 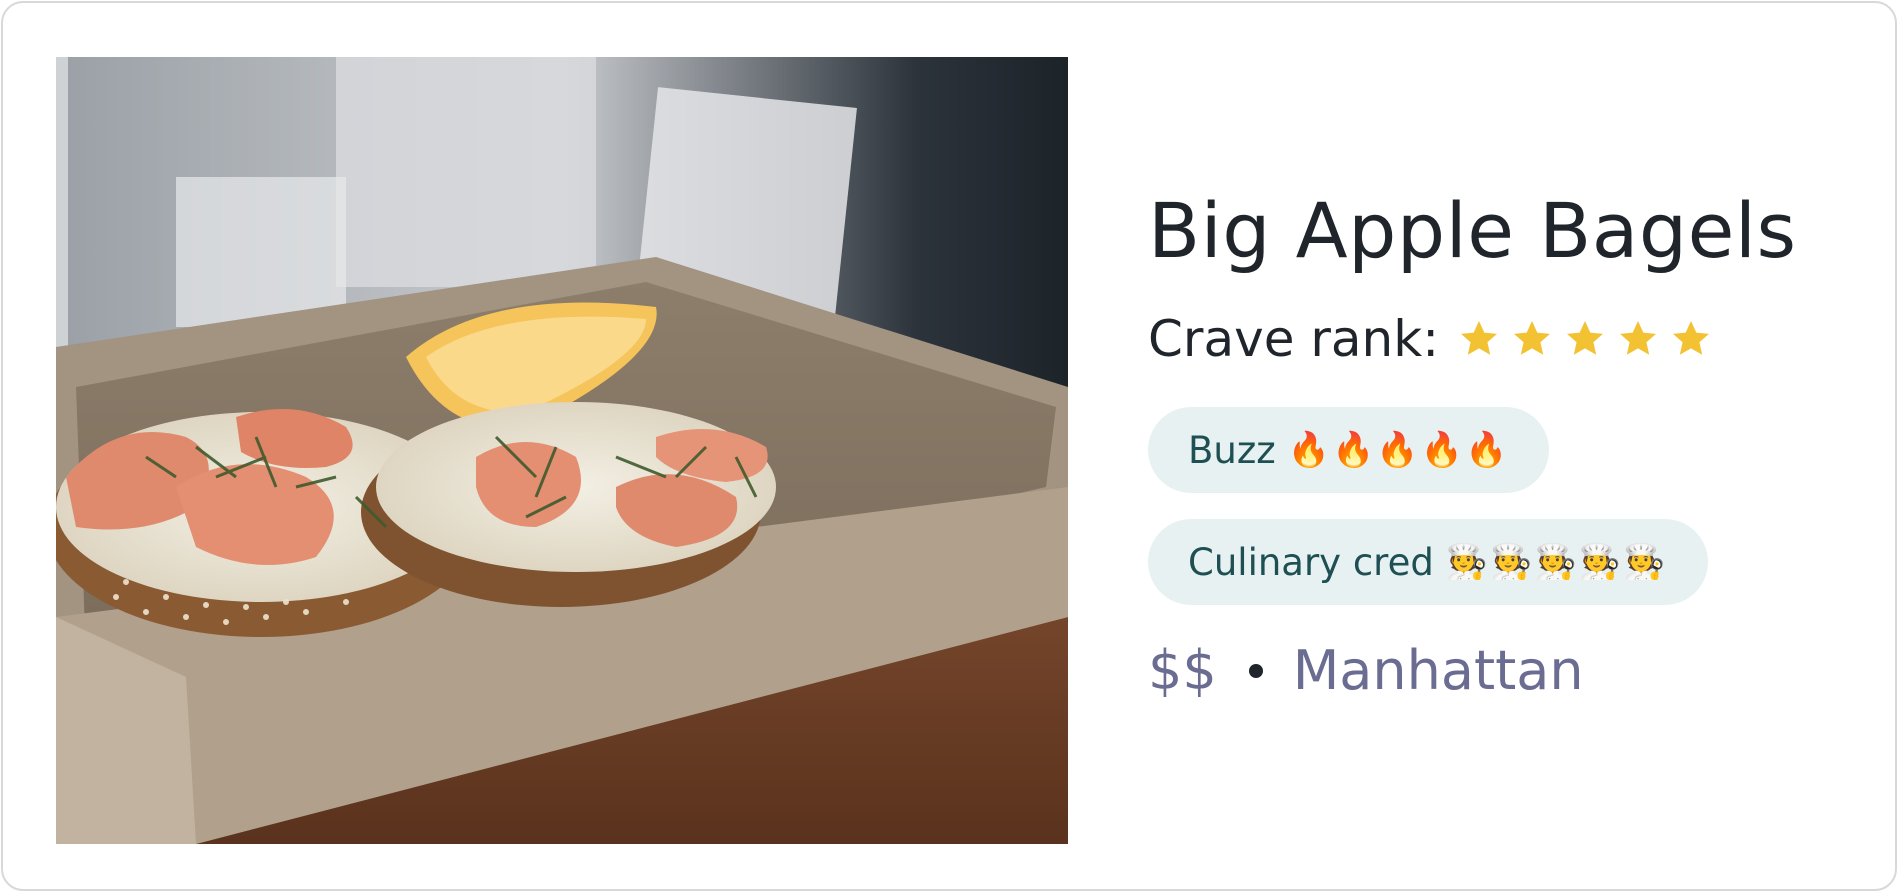 I want to click on restaurant-meta: $$ Manhattan, so click(x=1508, y=670).